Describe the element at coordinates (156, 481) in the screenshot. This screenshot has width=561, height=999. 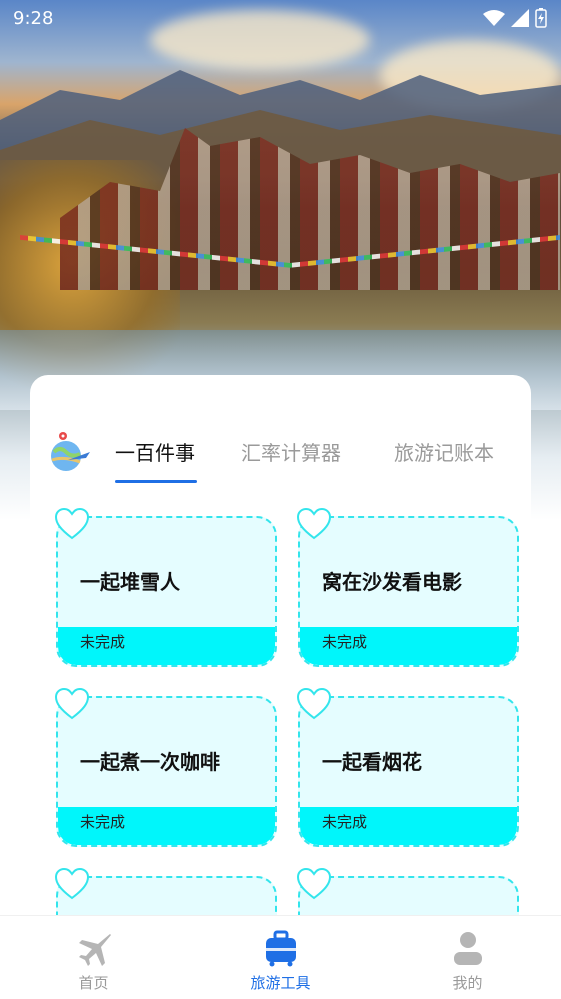
I see `active-tab-indicator` at that location.